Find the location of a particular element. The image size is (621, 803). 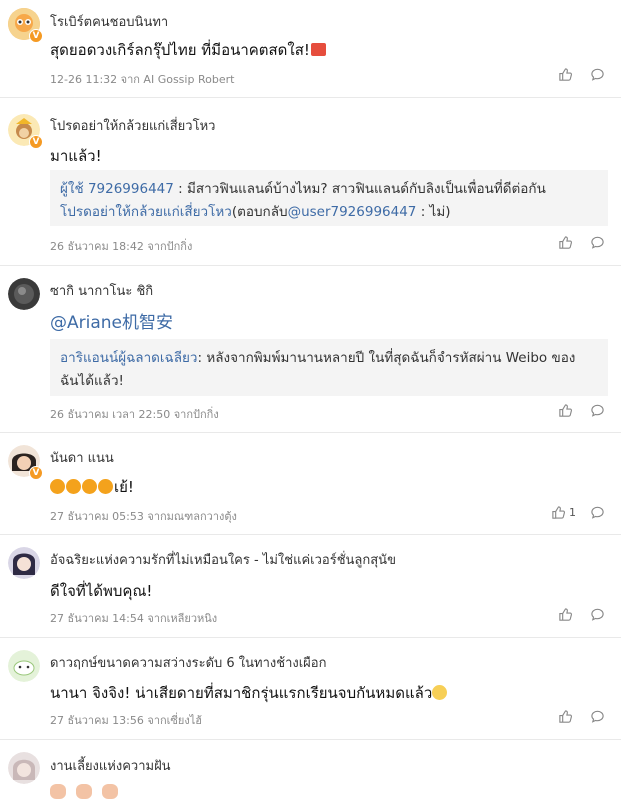

comment-meta: 27 ธันวาคม 13:56 จากเซี่ยงไฮ้ is located at coordinates (126, 720).